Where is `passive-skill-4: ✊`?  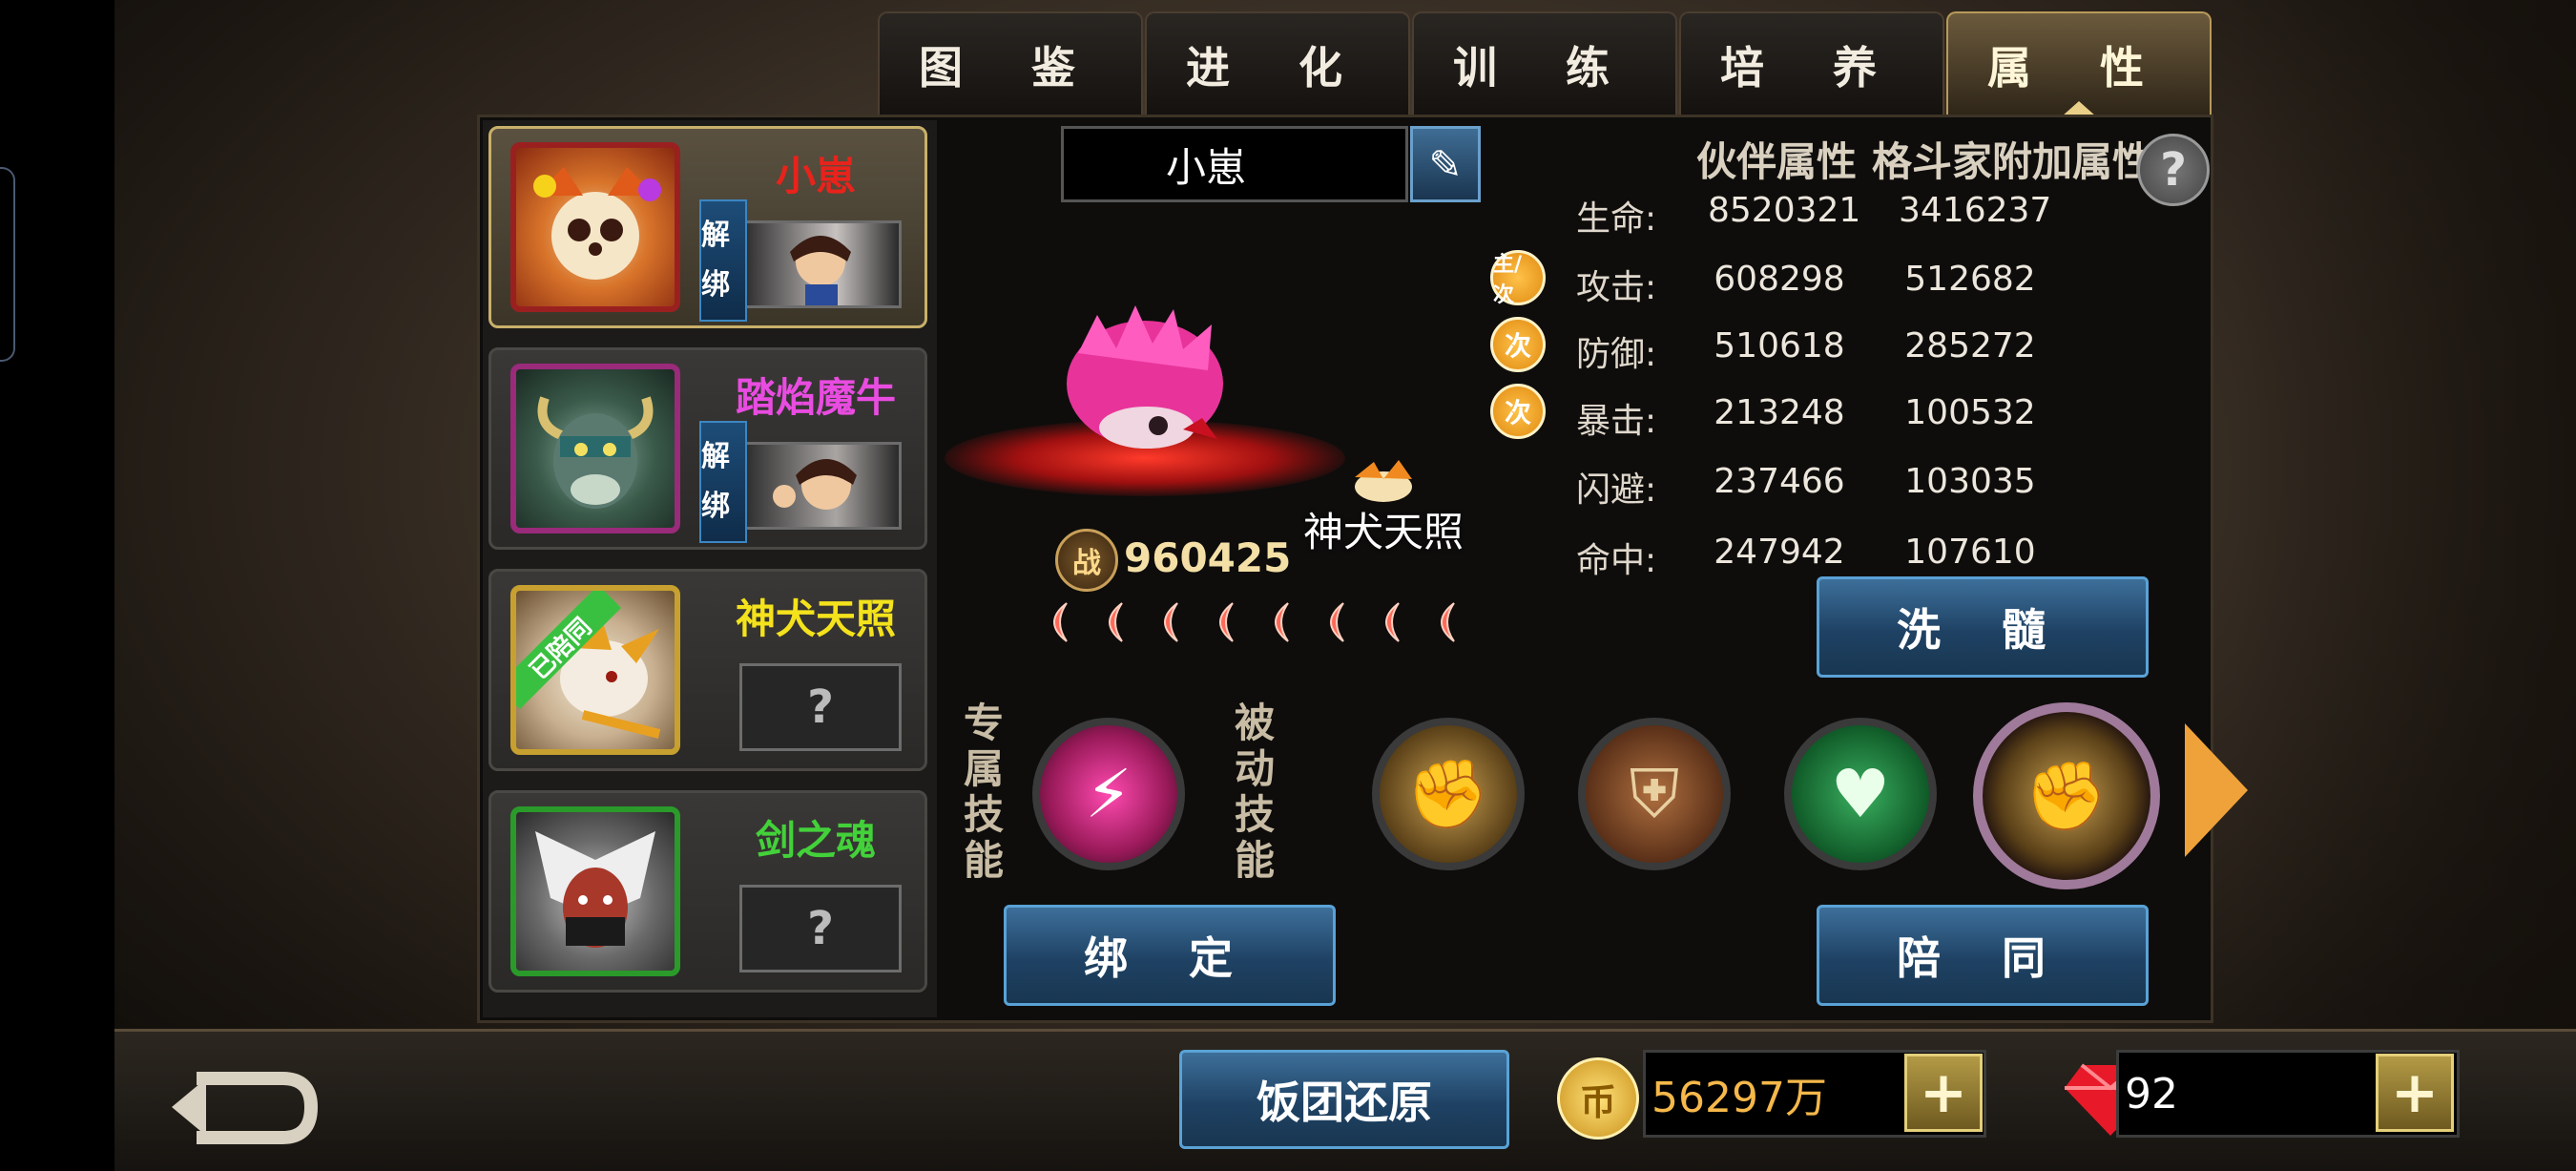 passive-skill-4: ✊ is located at coordinates (2066, 795).